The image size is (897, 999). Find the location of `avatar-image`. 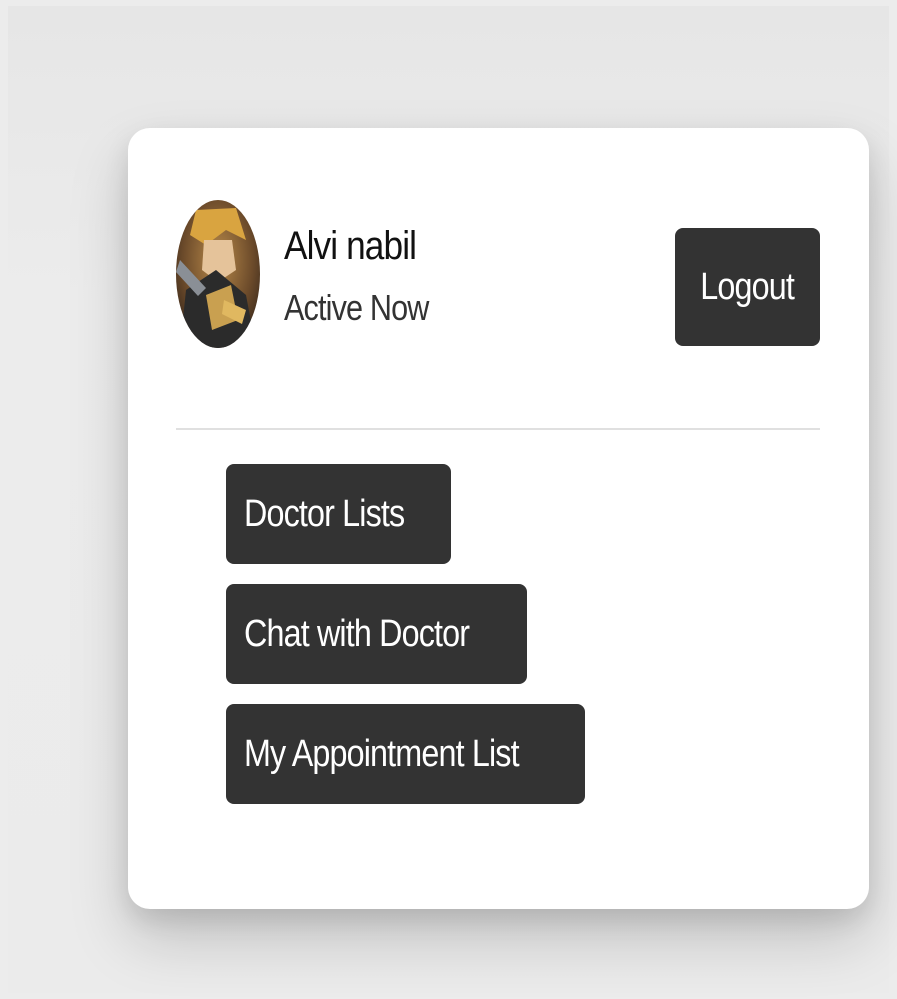

avatar-image is located at coordinates (218, 274).